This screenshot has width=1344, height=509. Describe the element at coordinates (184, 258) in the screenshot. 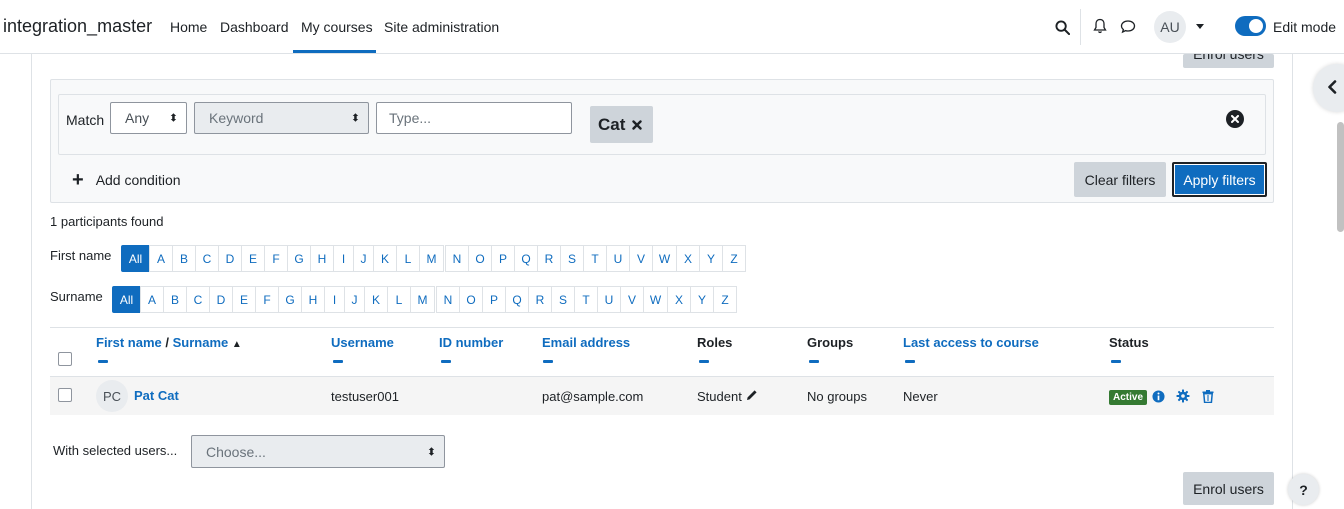

I see `firstname-initial-b: B` at that location.